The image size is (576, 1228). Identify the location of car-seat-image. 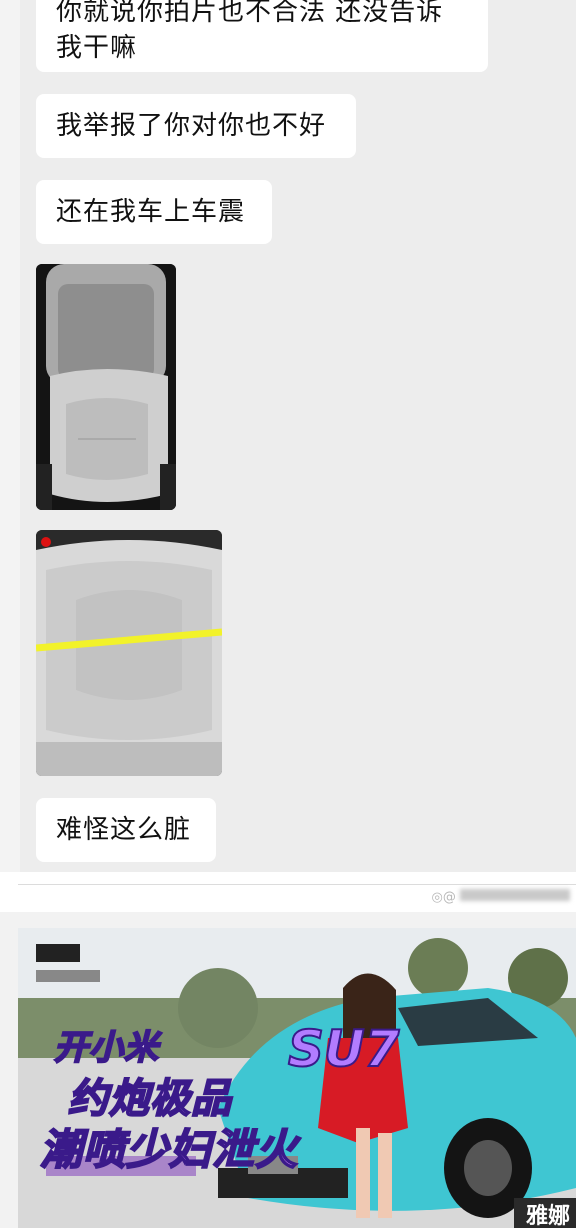
(106, 387).